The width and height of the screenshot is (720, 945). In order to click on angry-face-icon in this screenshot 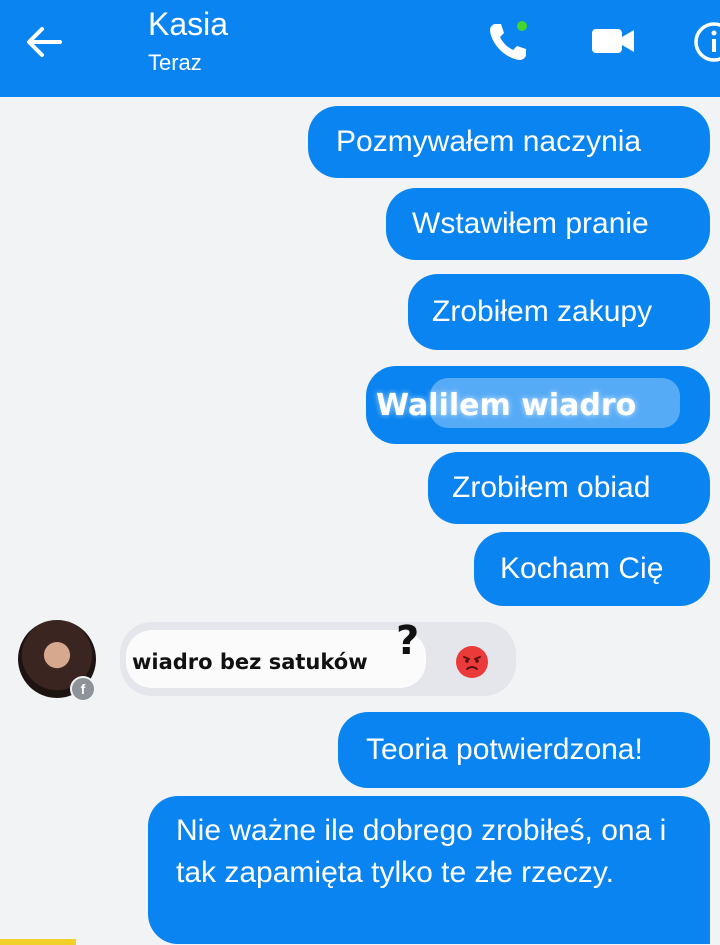, I will do `click(472, 662)`.